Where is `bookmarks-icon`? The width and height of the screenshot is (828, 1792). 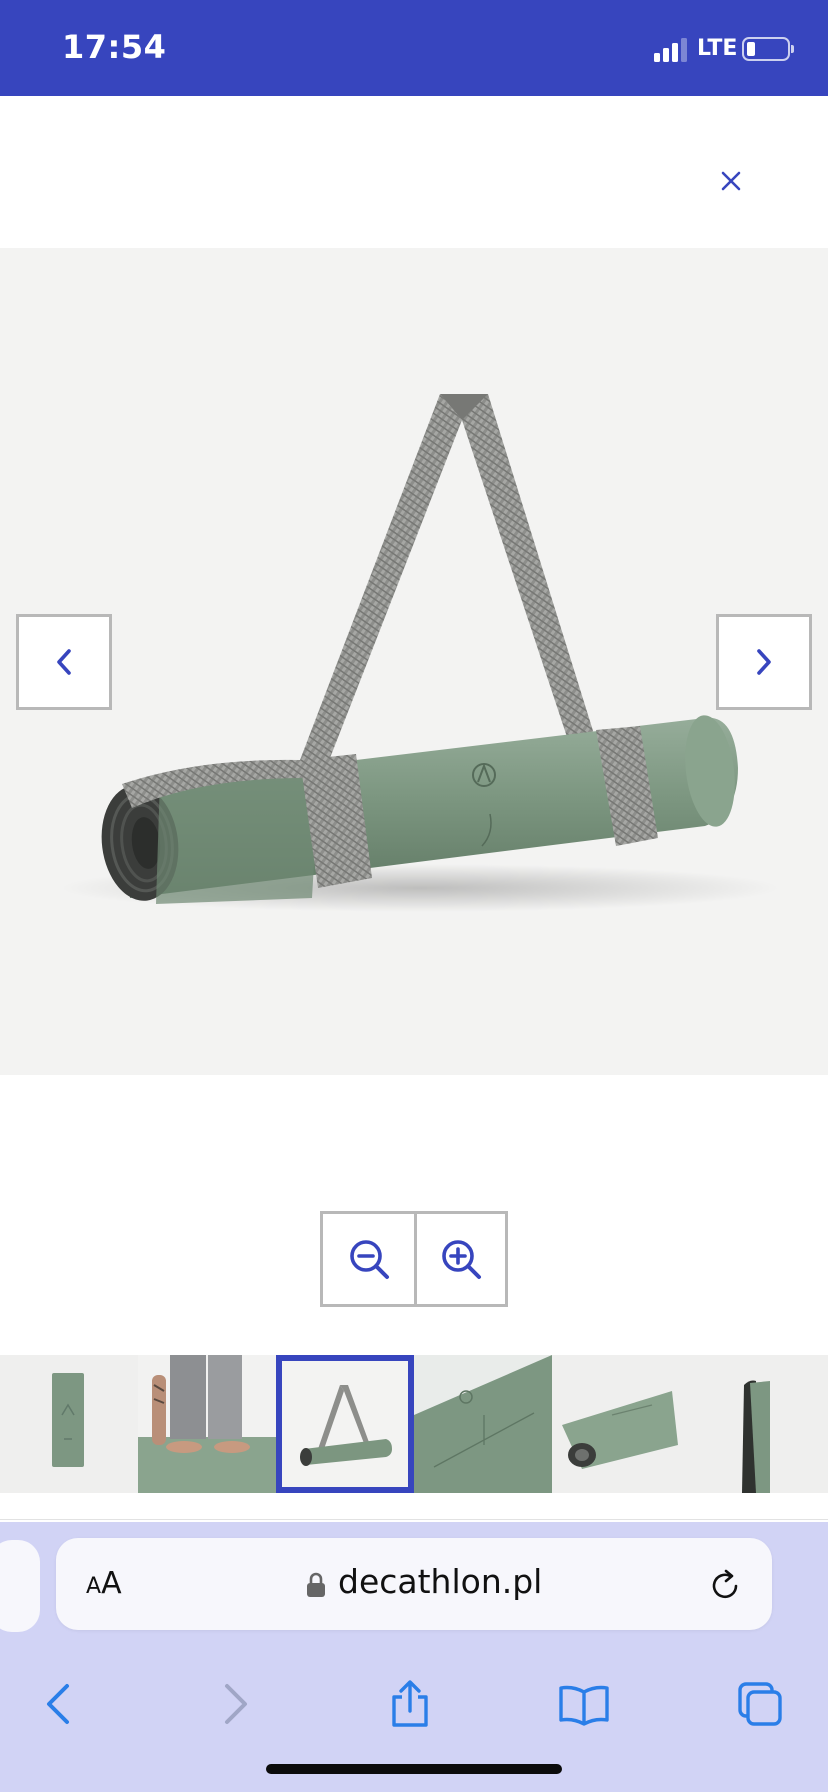 bookmarks-icon is located at coordinates (584, 1705).